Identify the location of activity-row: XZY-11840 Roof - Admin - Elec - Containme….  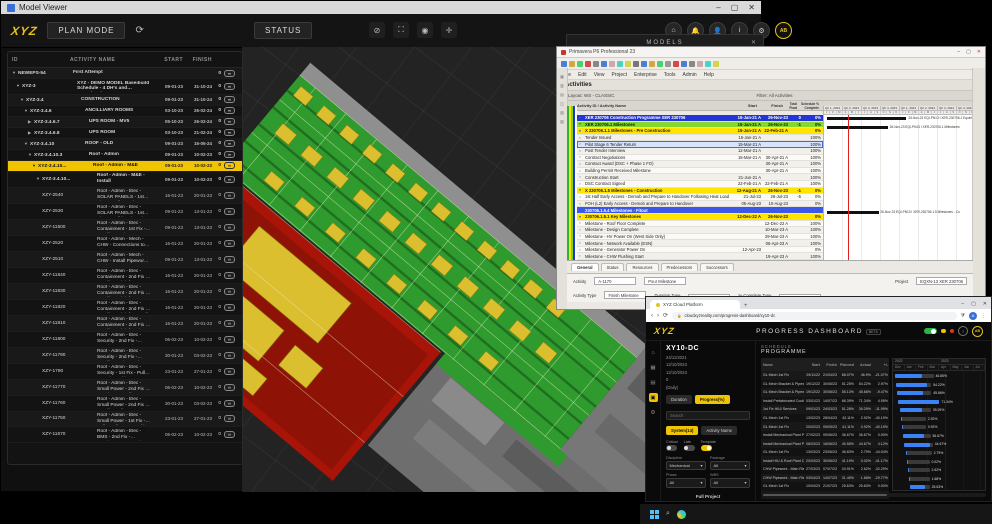
(125, 276).